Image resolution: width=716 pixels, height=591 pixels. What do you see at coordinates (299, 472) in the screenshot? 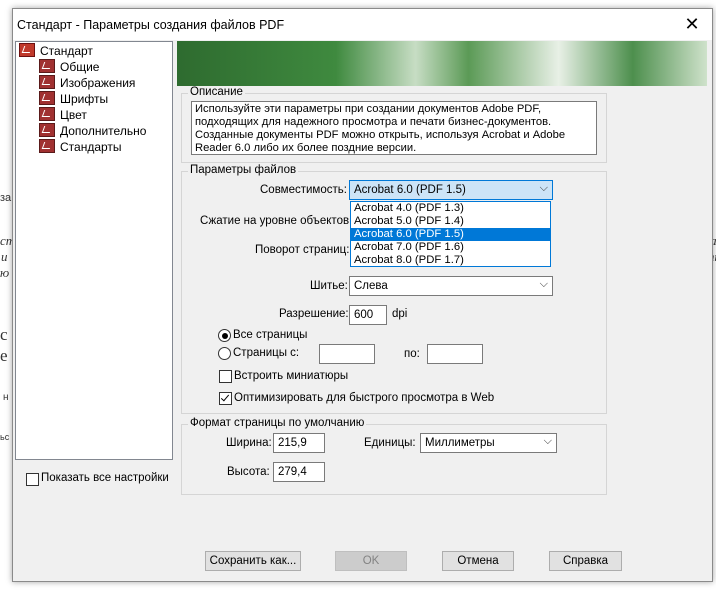
I see `height-input: 279,4` at bounding box center [299, 472].